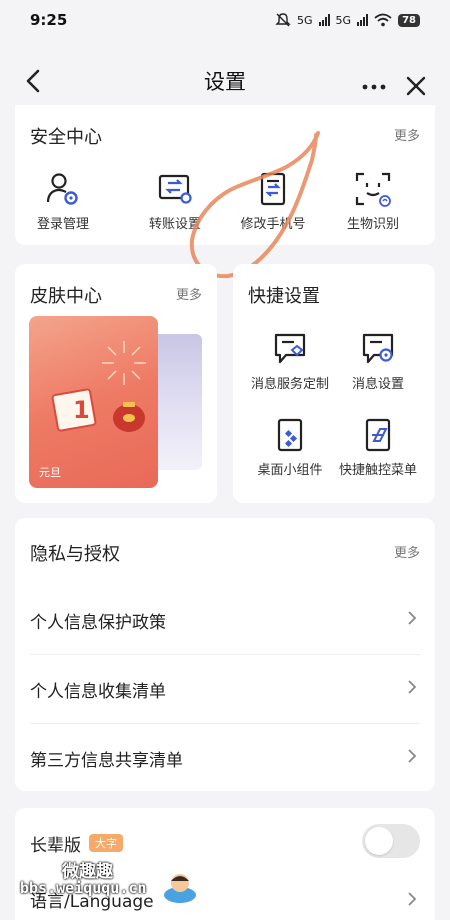  Describe the element at coordinates (373, 189) in the screenshot. I see `face-scan-icon` at that location.